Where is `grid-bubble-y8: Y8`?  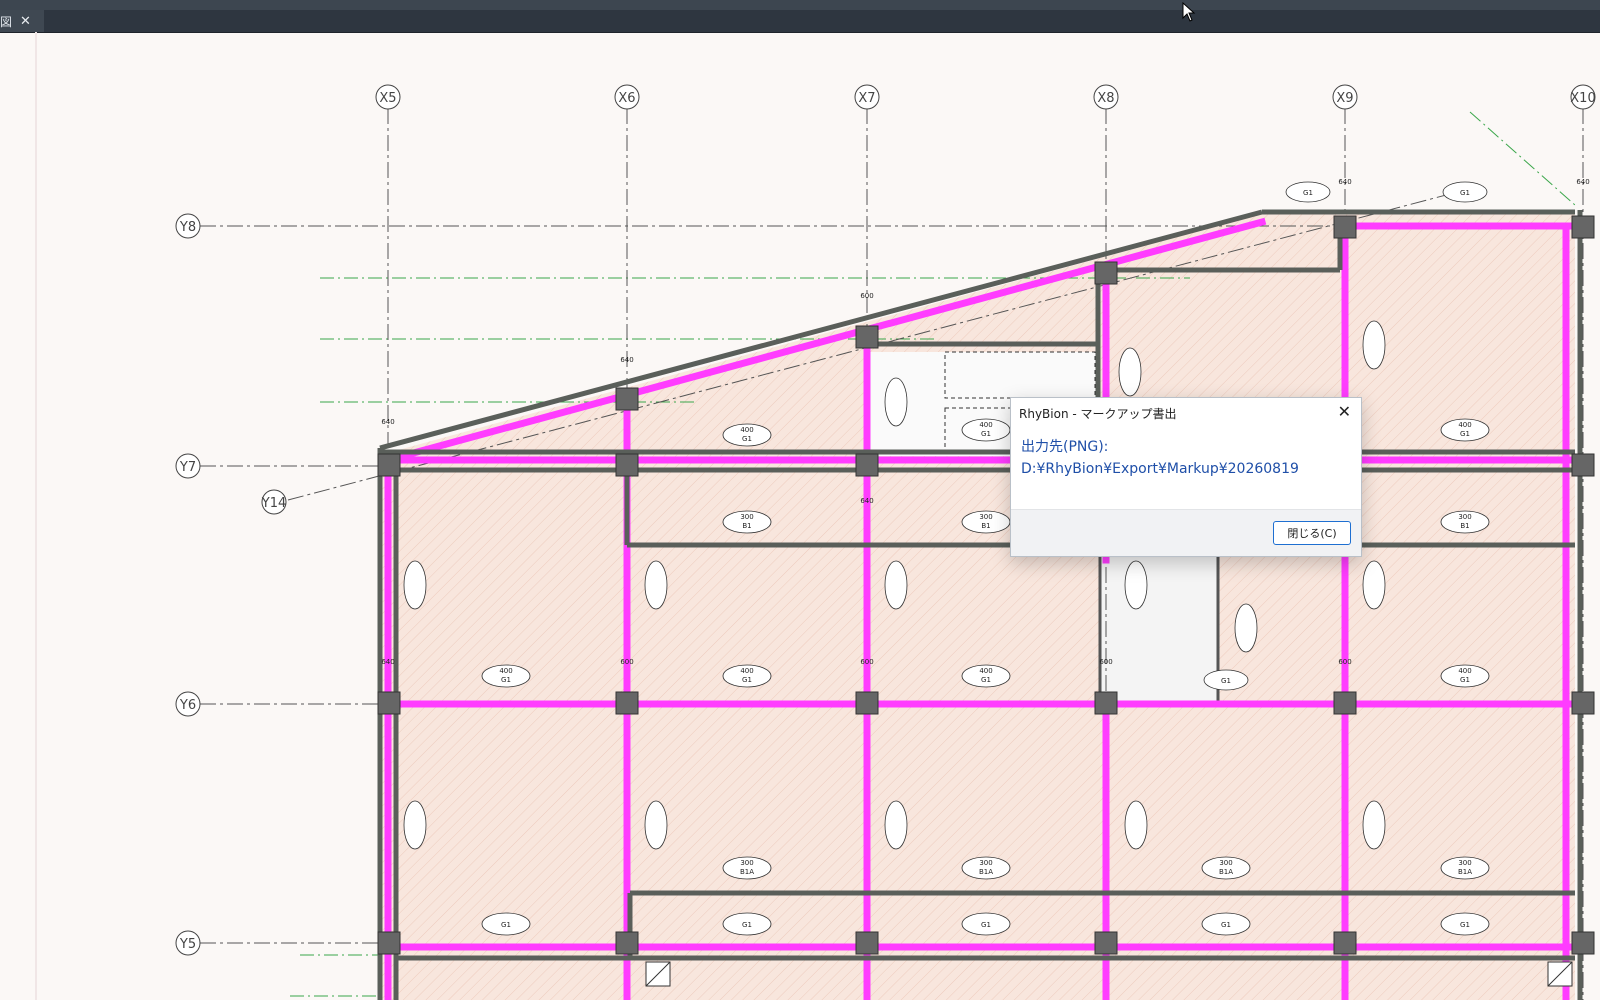 grid-bubble-y8: Y8 is located at coordinates (188, 226).